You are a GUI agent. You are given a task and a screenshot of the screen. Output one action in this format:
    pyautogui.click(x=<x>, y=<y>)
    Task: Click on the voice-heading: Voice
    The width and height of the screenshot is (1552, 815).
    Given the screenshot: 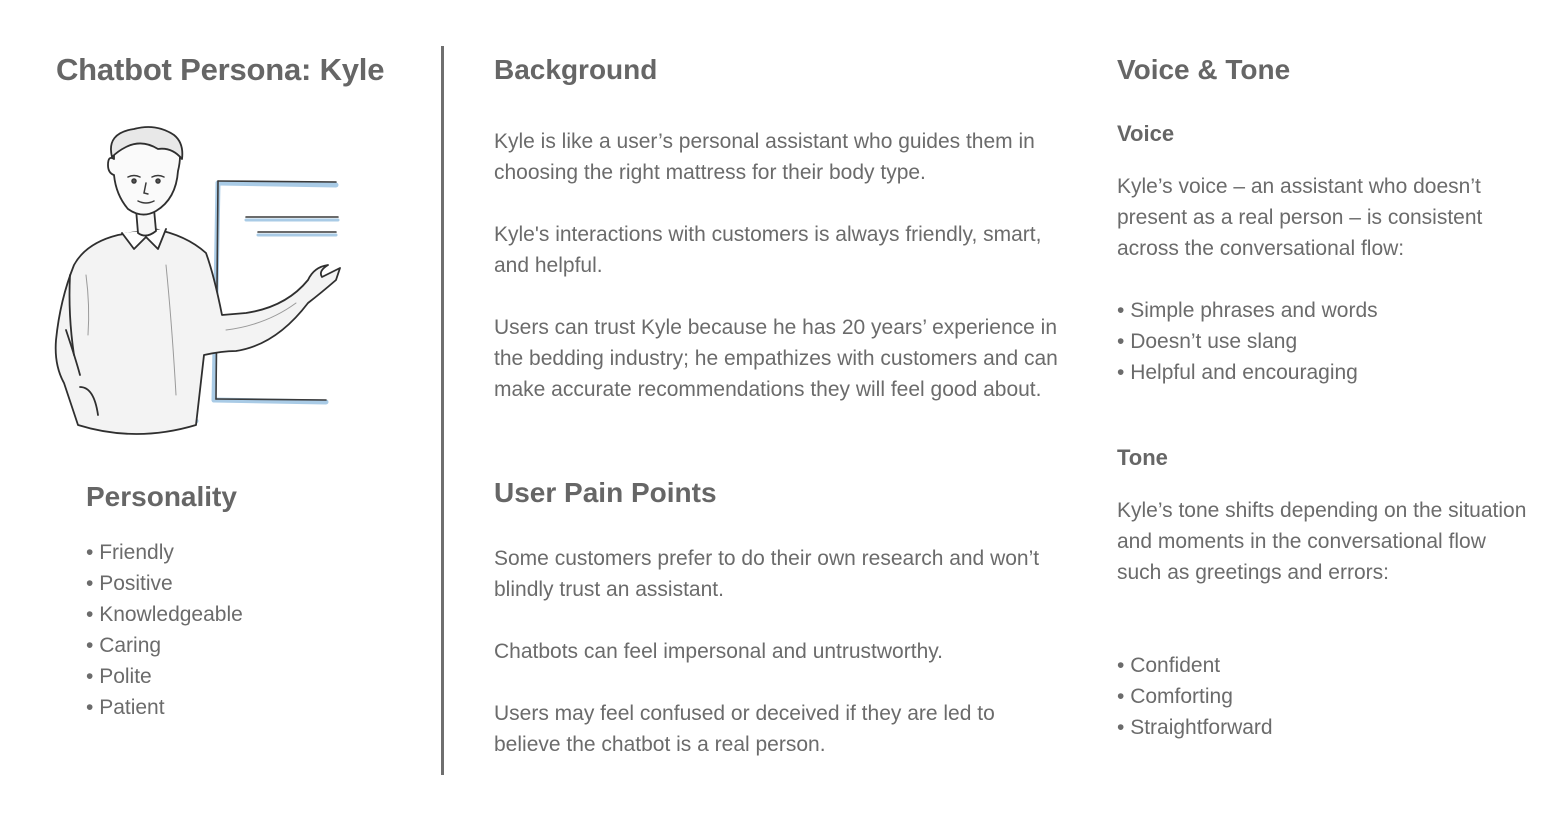 What is the action you would take?
    pyautogui.click(x=1146, y=133)
    